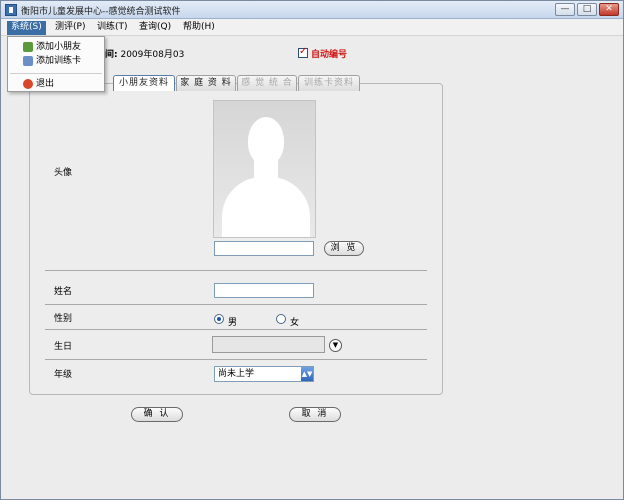 The image size is (624, 500). I want to click on silhouette-head, so click(266, 141).